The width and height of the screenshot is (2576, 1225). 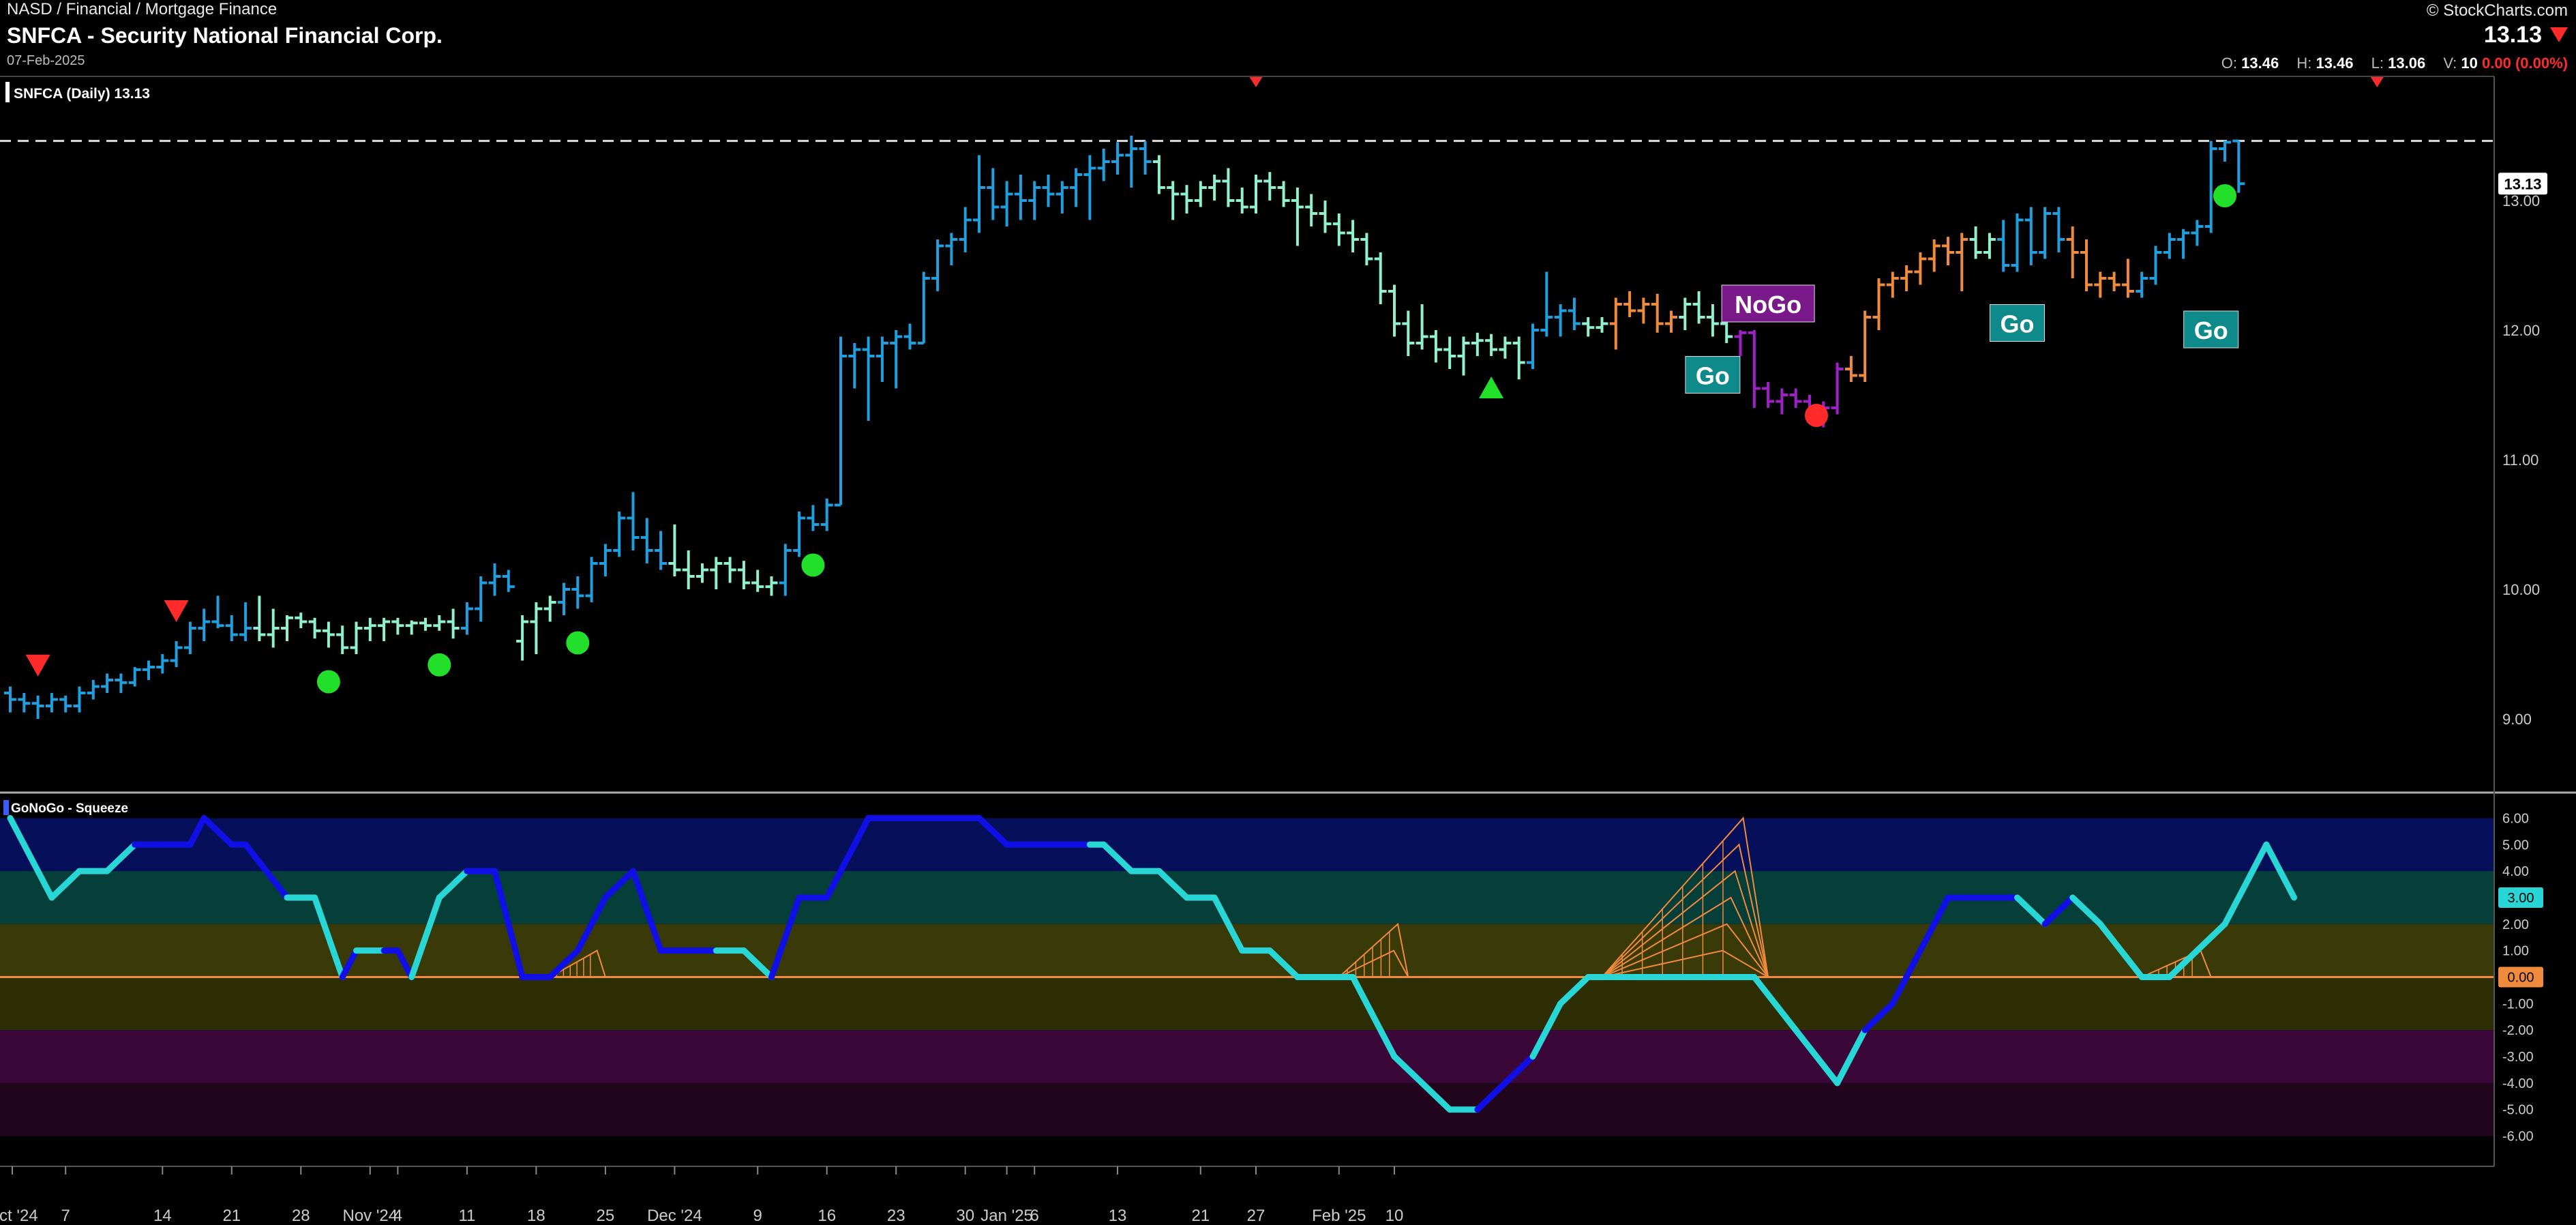 I want to click on price-y-tick: 11.00, so click(x=2520, y=461).